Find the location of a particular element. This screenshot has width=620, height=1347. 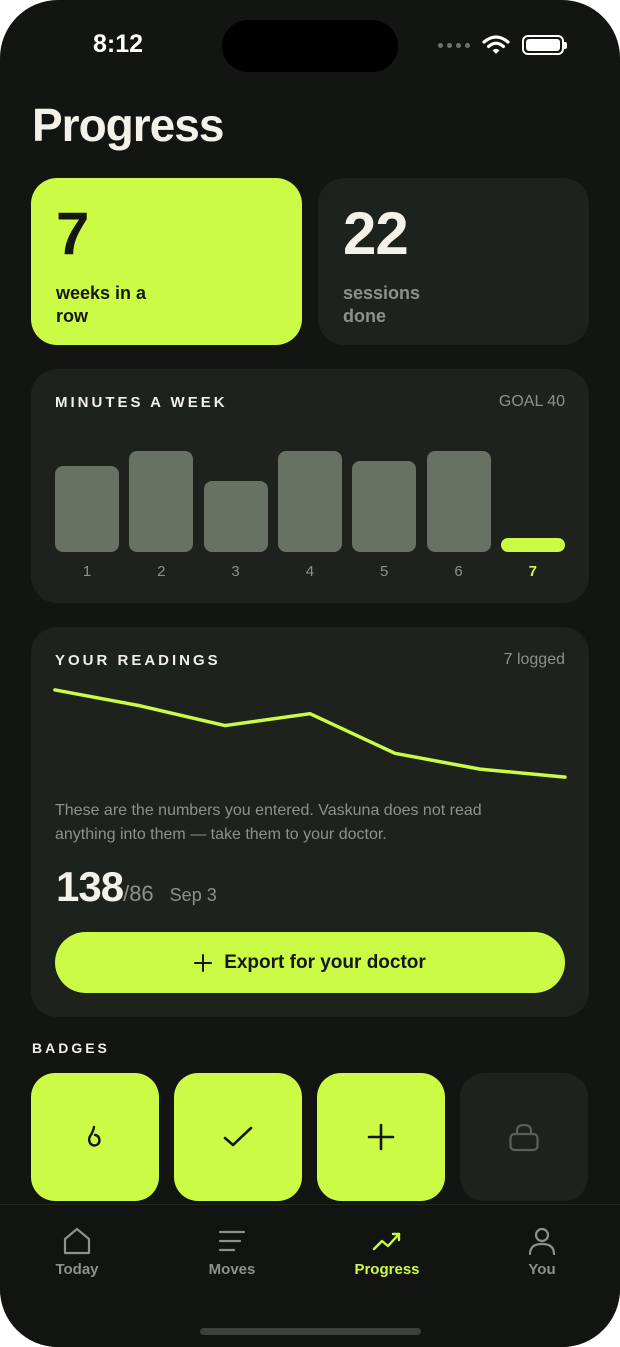

stat-card-sessions: 22 sessions done is located at coordinates (453, 261).